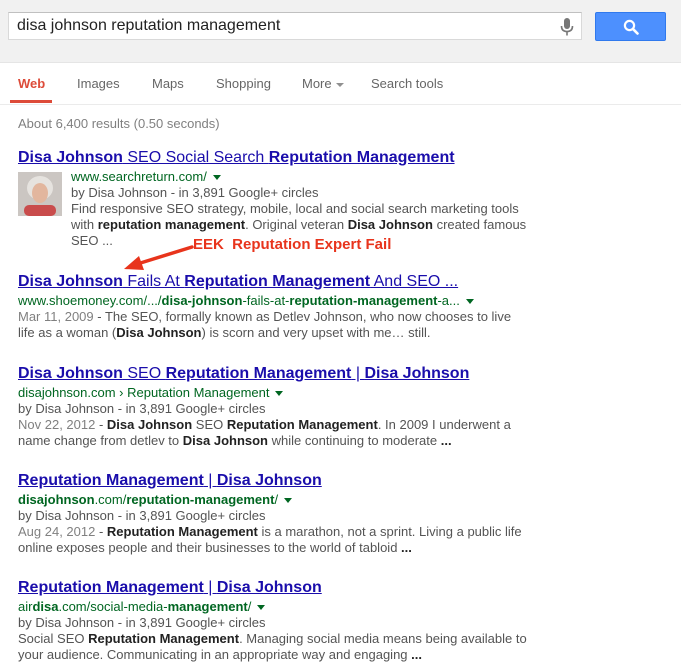 Image resolution: width=681 pixels, height=663 pixels. Describe the element at coordinates (119, 123) in the screenshot. I see `result-stats: About 6,400 results (0.50 seconds)` at that location.